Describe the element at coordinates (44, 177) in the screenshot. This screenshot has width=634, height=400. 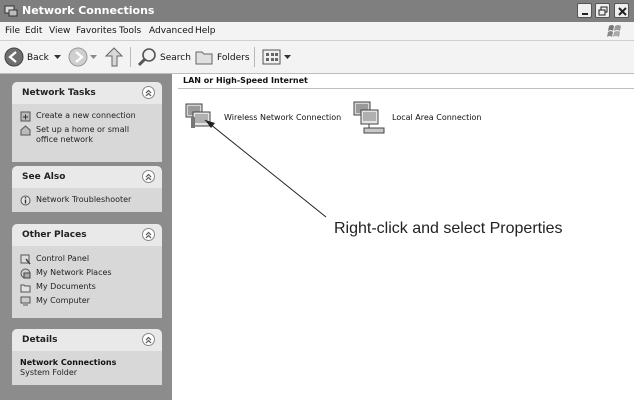
I see `panel-title: See Also` at that location.